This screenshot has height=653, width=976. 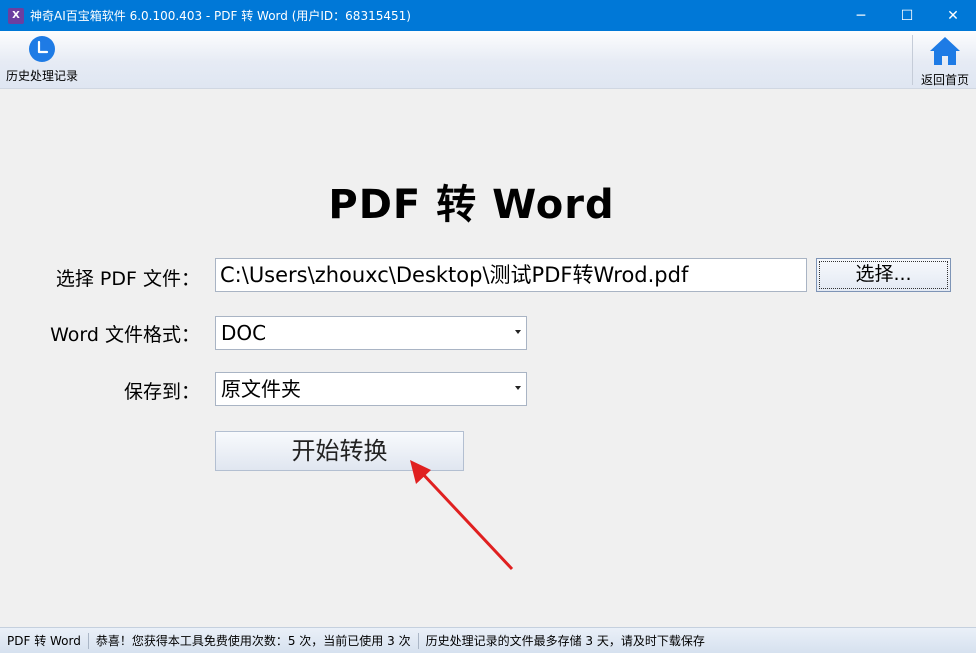 I want to click on clock-icon, so click(x=42, y=49).